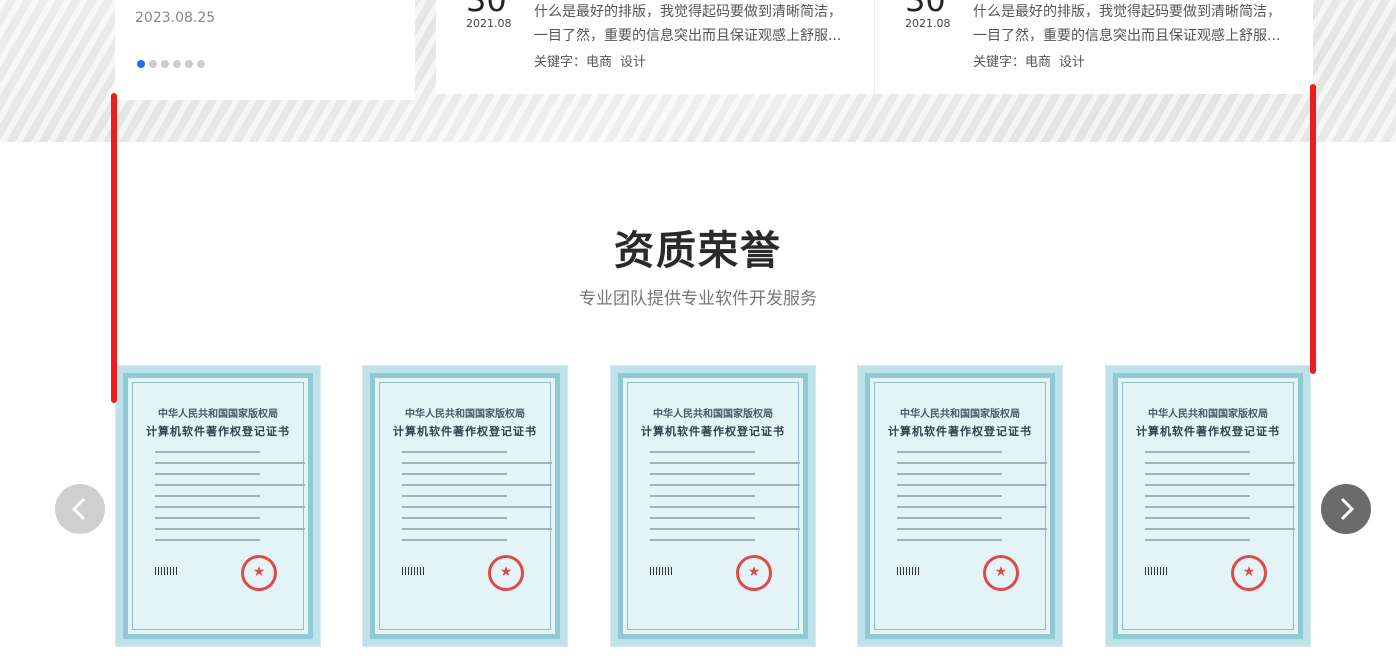 This screenshot has width=1396, height=659. Describe the element at coordinates (175, 18) in the screenshot. I see `news-date: 2023.08.25` at that location.